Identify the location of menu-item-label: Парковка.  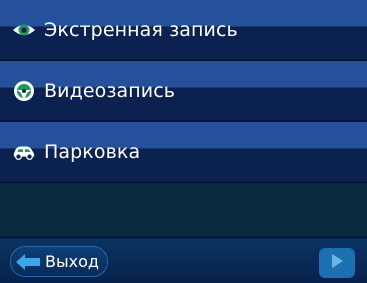
(92, 151).